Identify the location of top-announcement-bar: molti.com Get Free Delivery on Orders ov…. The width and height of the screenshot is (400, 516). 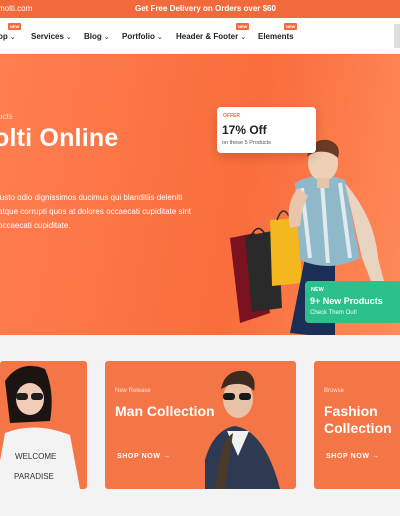
(200, 9).